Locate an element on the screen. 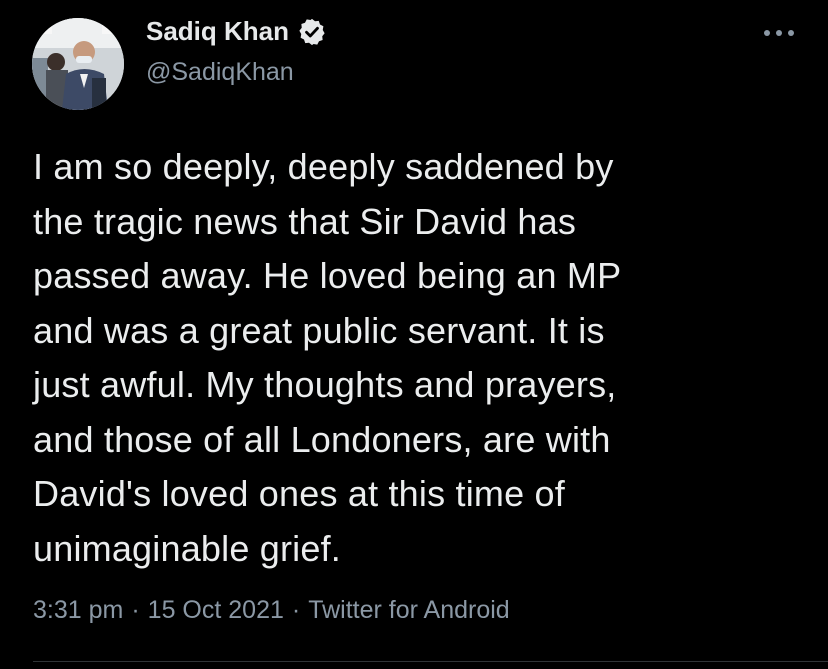 The height and width of the screenshot is (669, 828). tweet-date: 15 Oct 2021 is located at coordinates (216, 610).